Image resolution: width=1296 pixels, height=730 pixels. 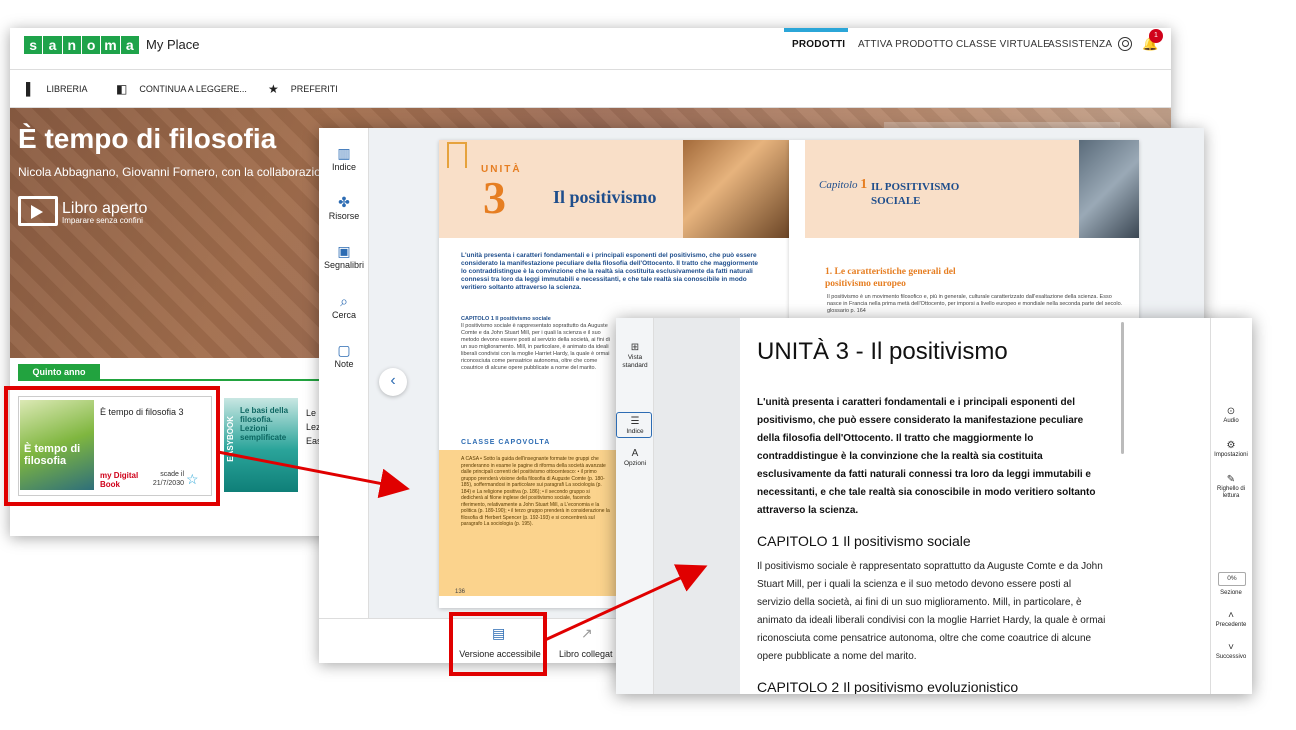 I want to click on active-nav-indicator, so click(x=816, y=30).